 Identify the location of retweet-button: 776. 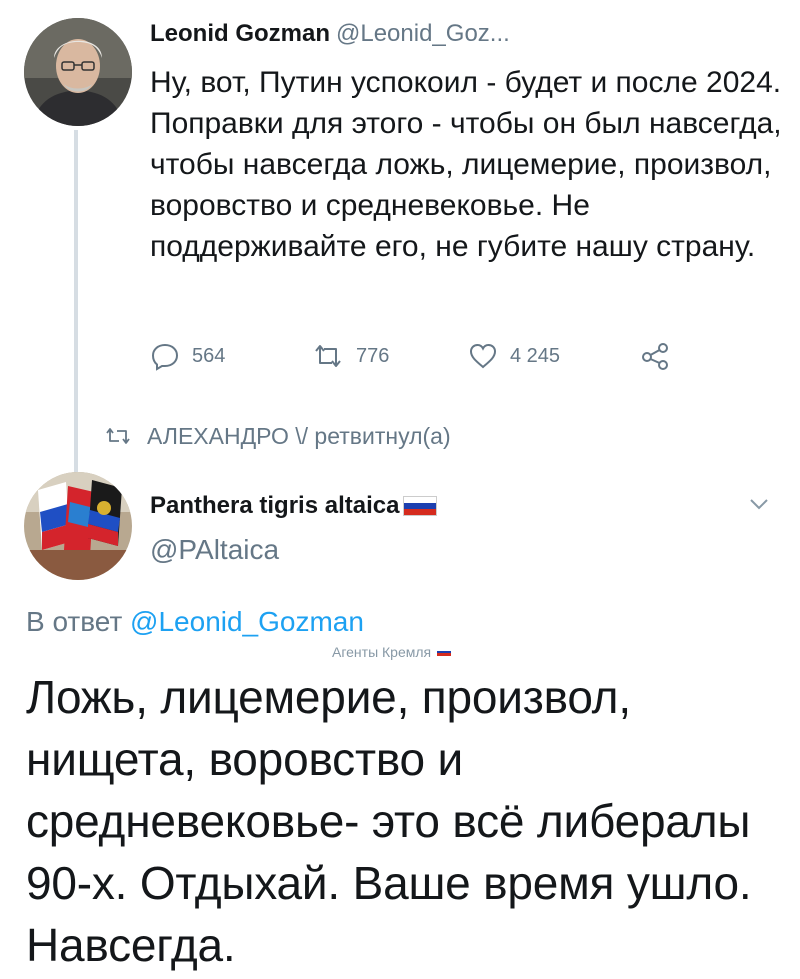
(350, 356).